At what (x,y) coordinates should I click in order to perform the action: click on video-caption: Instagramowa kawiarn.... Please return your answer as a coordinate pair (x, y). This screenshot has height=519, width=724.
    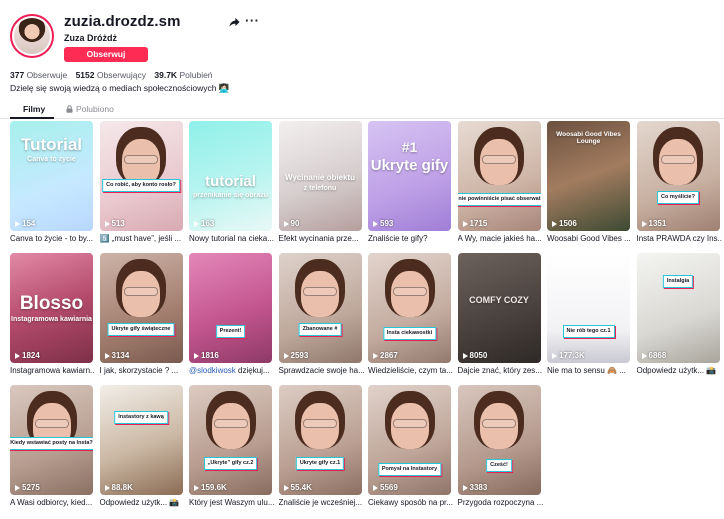
    Looking at the image, I should click on (52, 370).